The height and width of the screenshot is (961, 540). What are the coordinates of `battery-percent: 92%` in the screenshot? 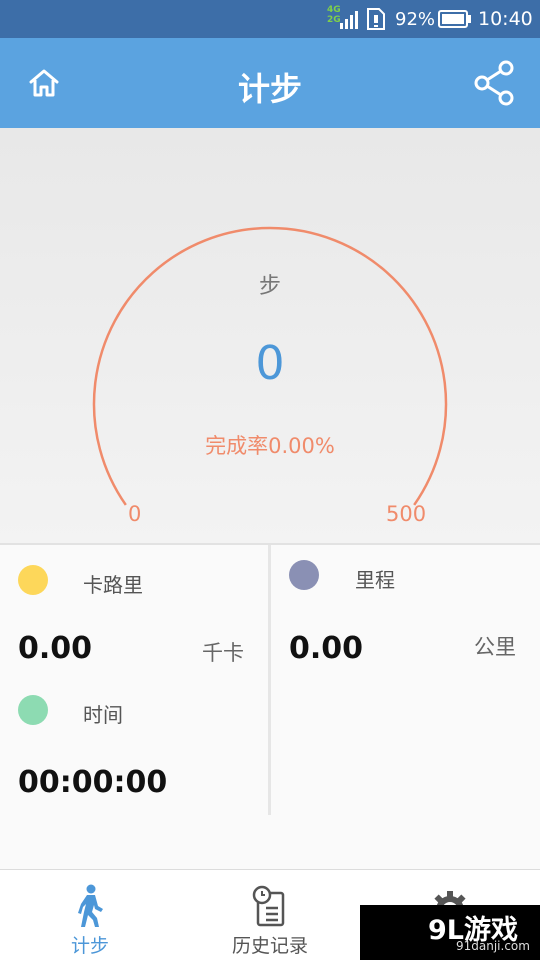 It's located at (415, 19).